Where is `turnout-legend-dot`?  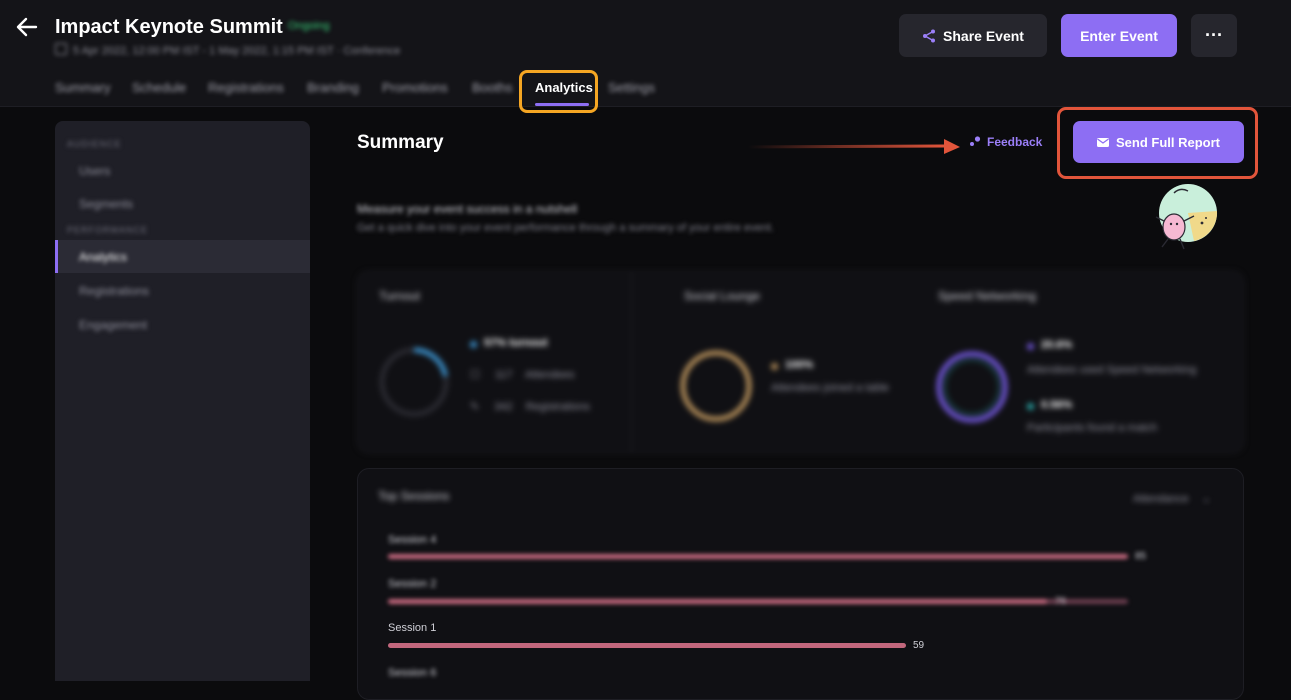 turnout-legend-dot is located at coordinates (473, 344).